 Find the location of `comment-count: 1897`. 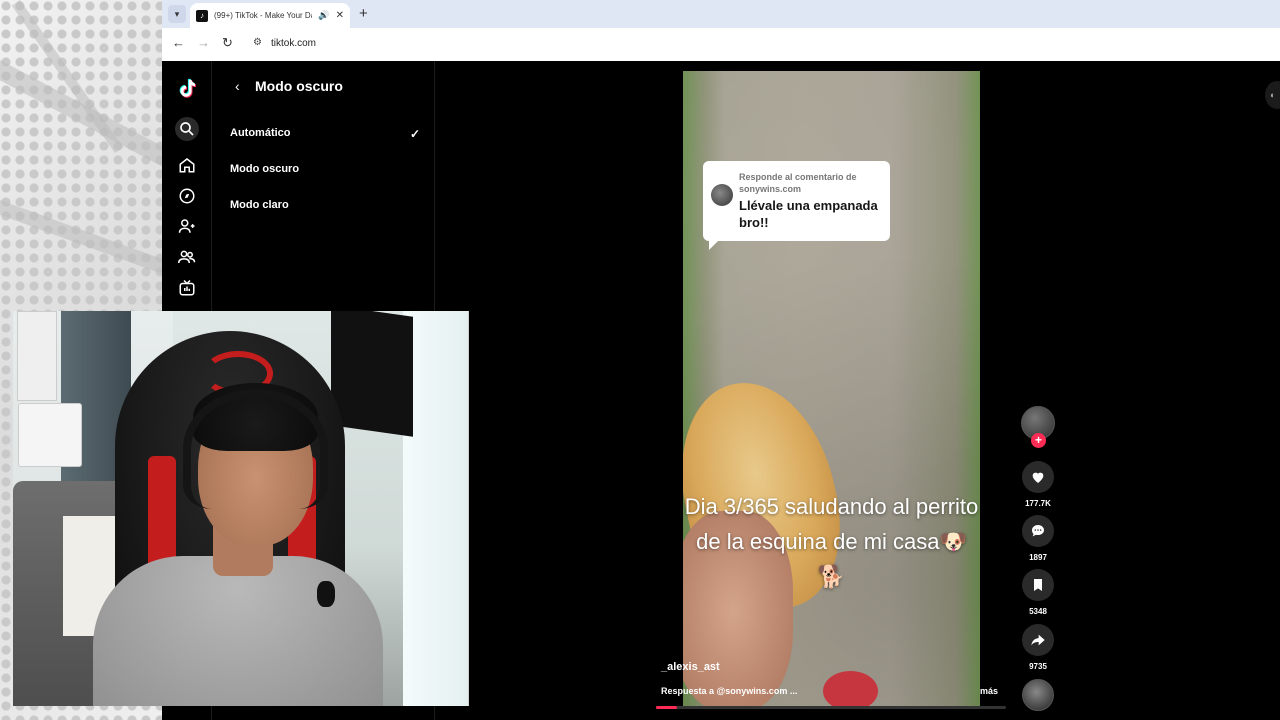

comment-count: 1897 is located at coordinates (1038, 557).